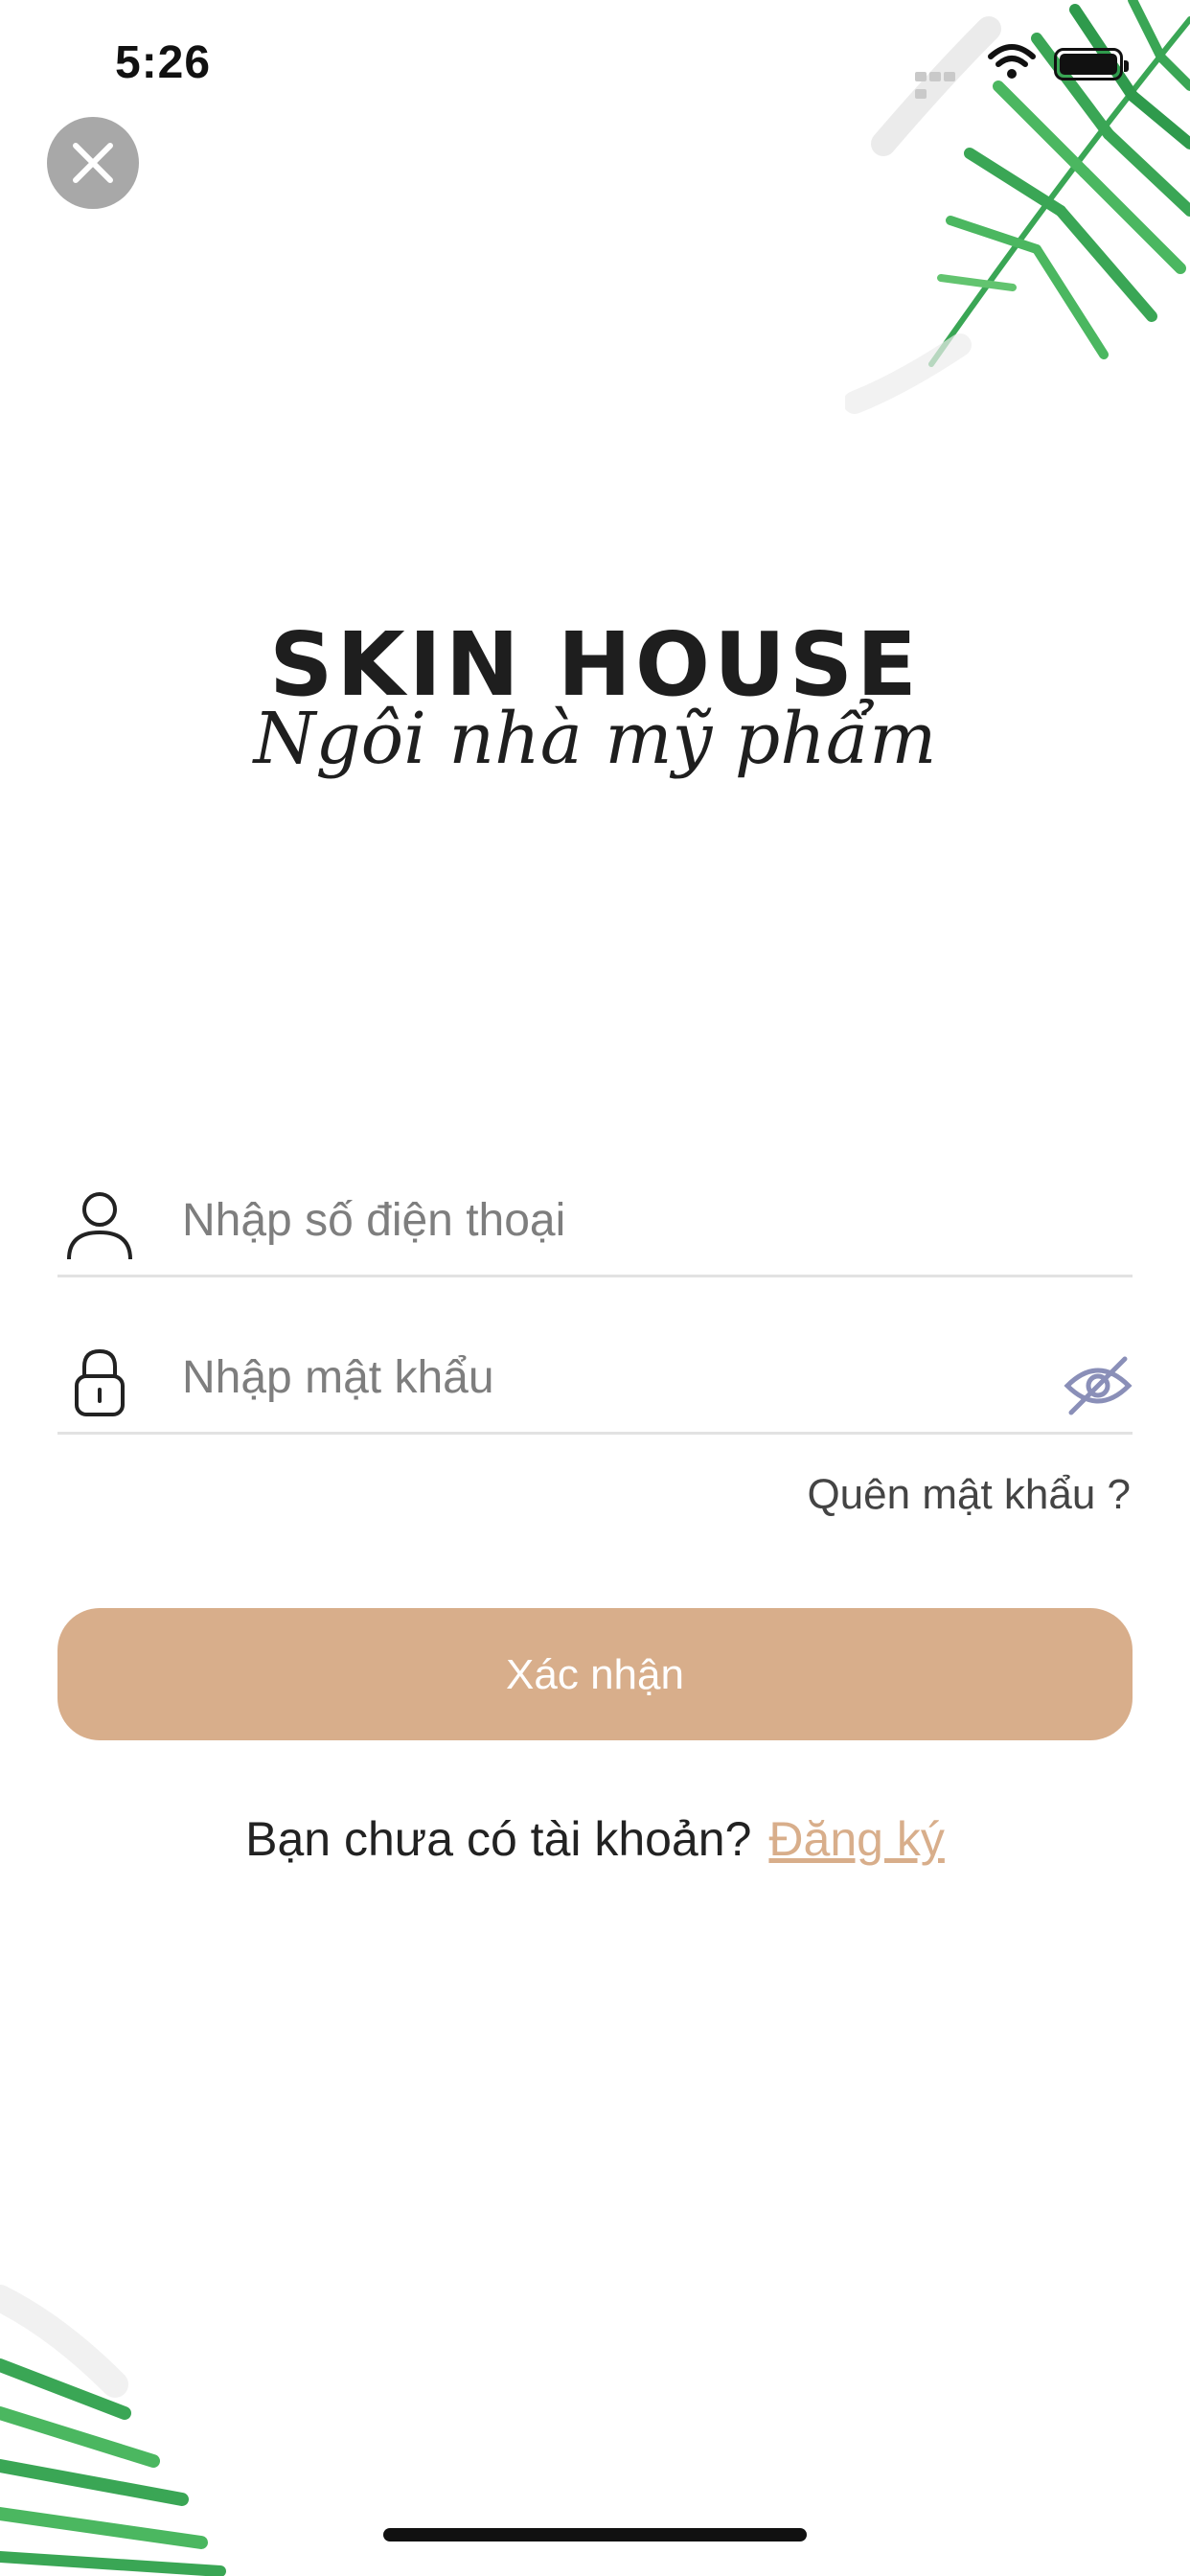  Describe the element at coordinates (969, 1495) in the screenshot. I see `forgot-password-link: Quên mật khẩu ?` at that location.